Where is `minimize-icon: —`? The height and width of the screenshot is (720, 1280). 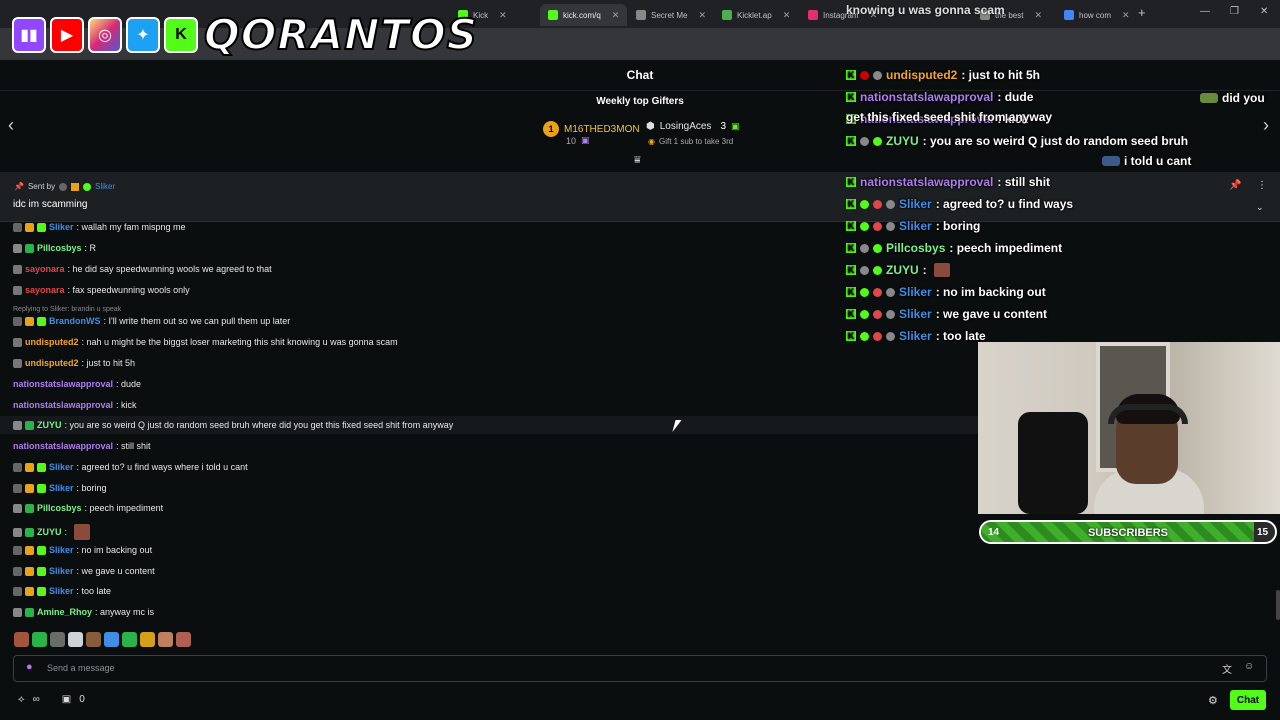 minimize-icon: — is located at coordinates (1205, 11).